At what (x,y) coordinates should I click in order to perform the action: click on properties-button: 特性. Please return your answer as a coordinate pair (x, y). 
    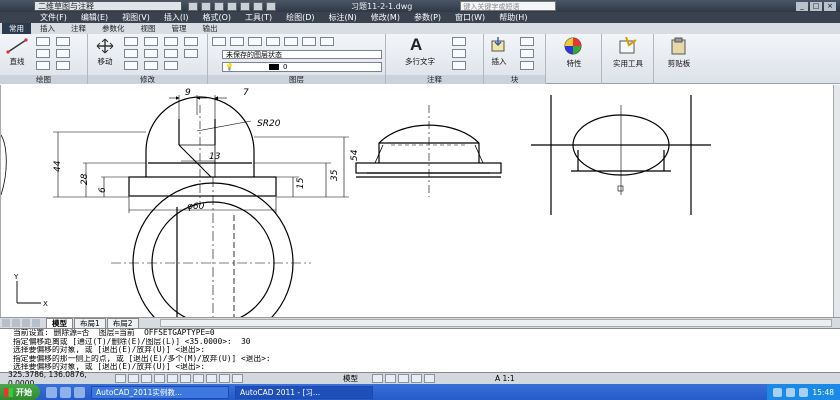
    Looking at the image, I should click on (574, 63).